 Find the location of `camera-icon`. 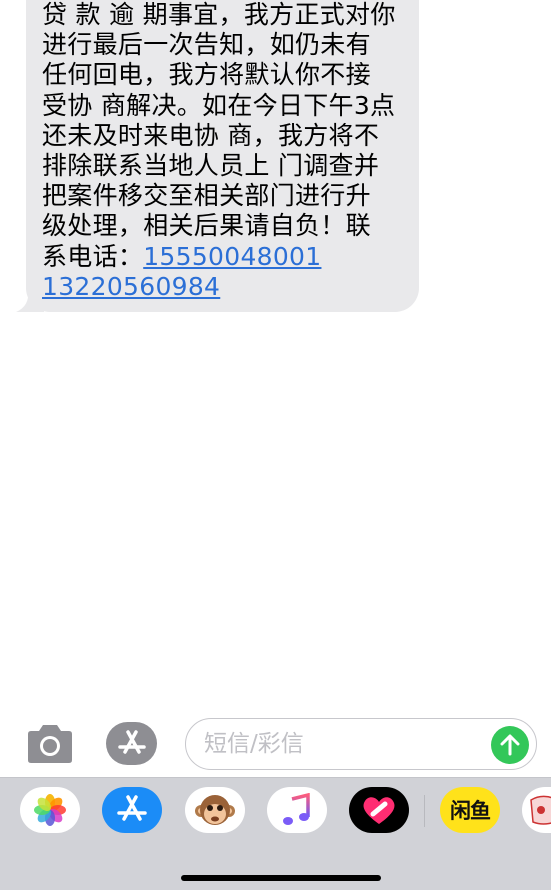

camera-icon is located at coordinates (50, 744).